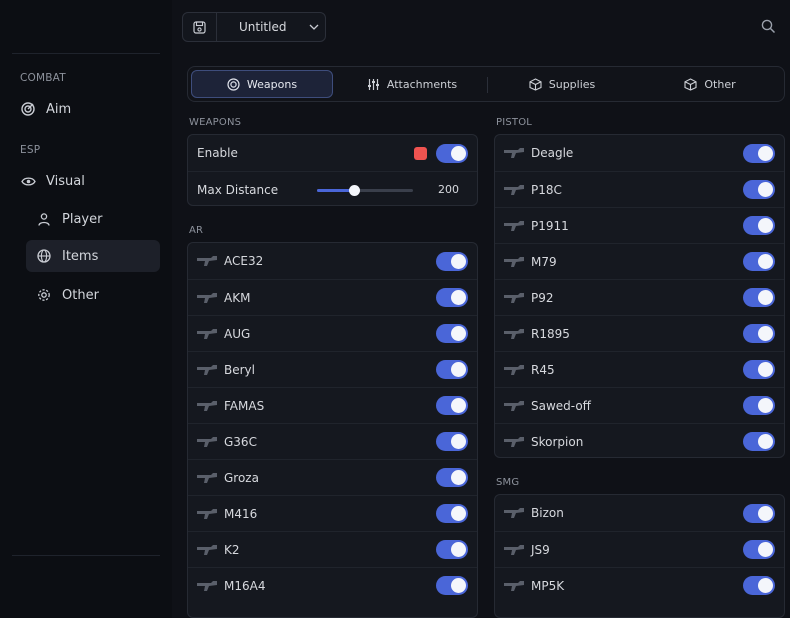 This screenshot has height=618, width=790. What do you see at coordinates (86, 53) in the screenshot?
I see `sidebar-divider-top` at bounding box center [86, 53].